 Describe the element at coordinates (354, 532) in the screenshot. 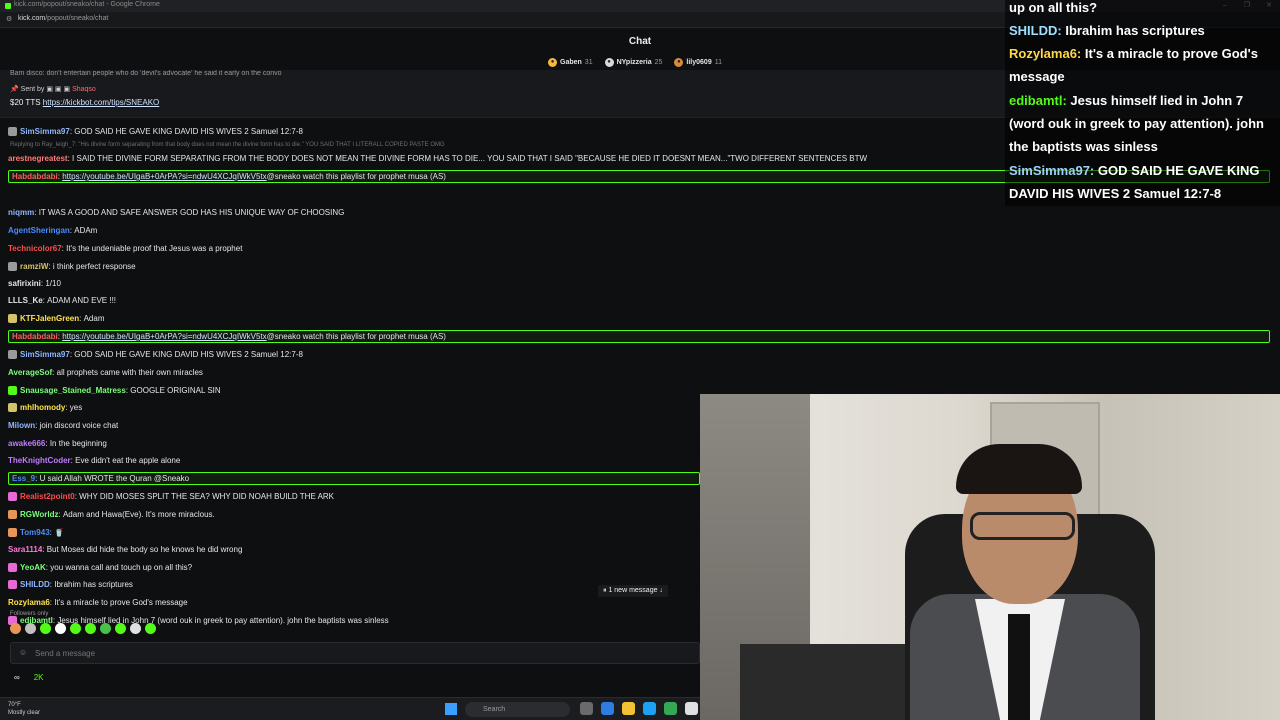

I see `chat-message: Tom943: 🥤` at that location.